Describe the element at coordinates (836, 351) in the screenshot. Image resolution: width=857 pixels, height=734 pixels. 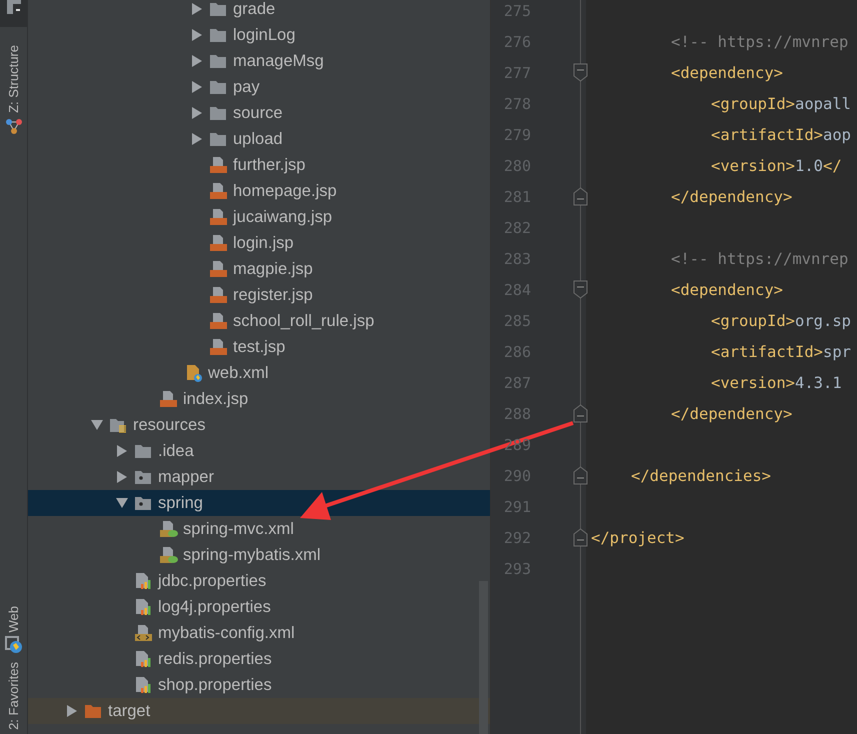
I see `tag-value: spr` at that location.